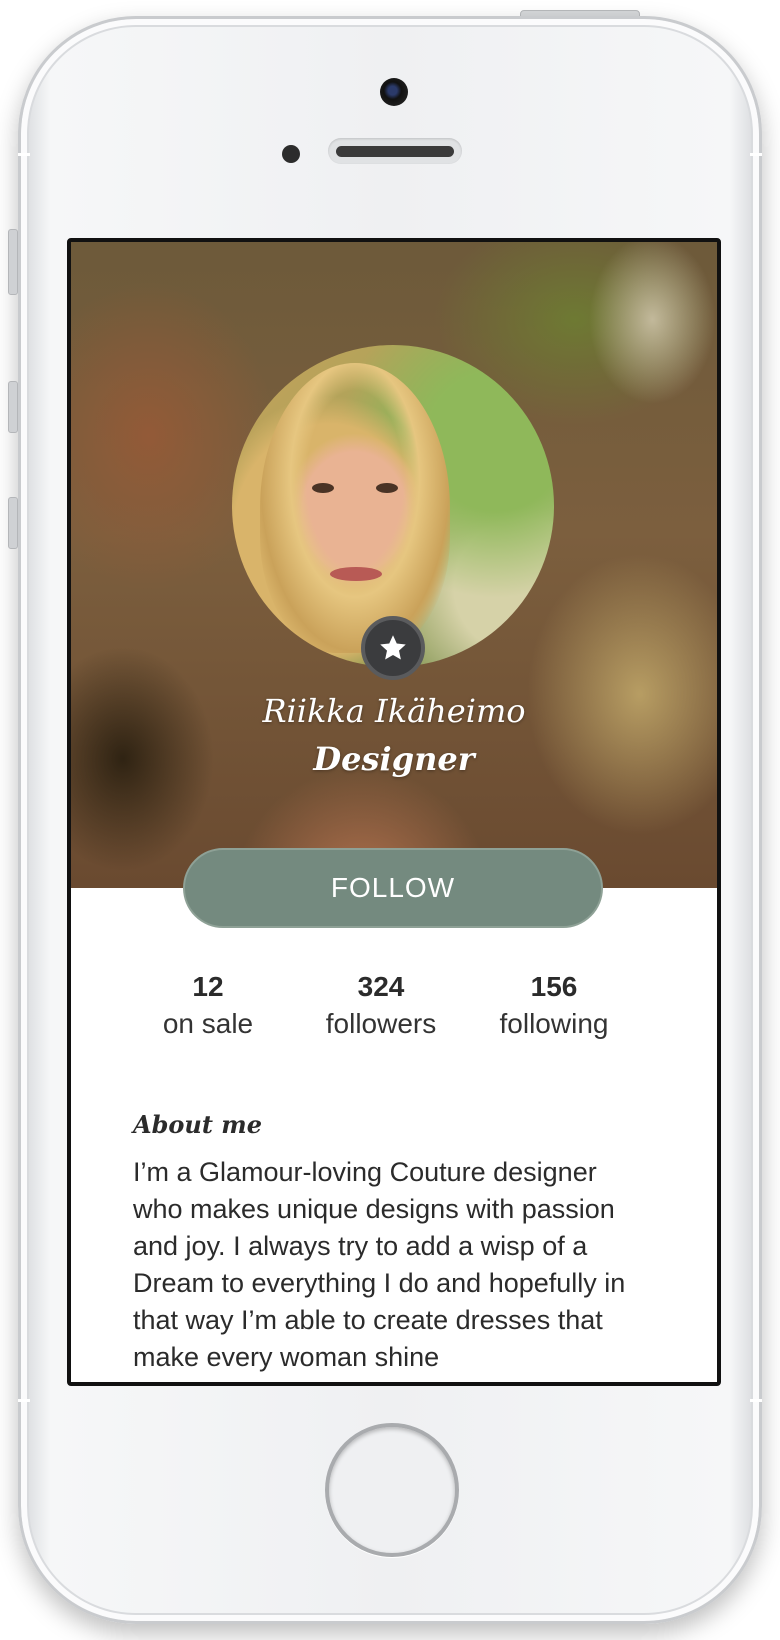 This screenshot has height=1640, width=780. Describe the element at coordinates (197, 1124) in the screenshot. I see `about-heading: About me` at that location.